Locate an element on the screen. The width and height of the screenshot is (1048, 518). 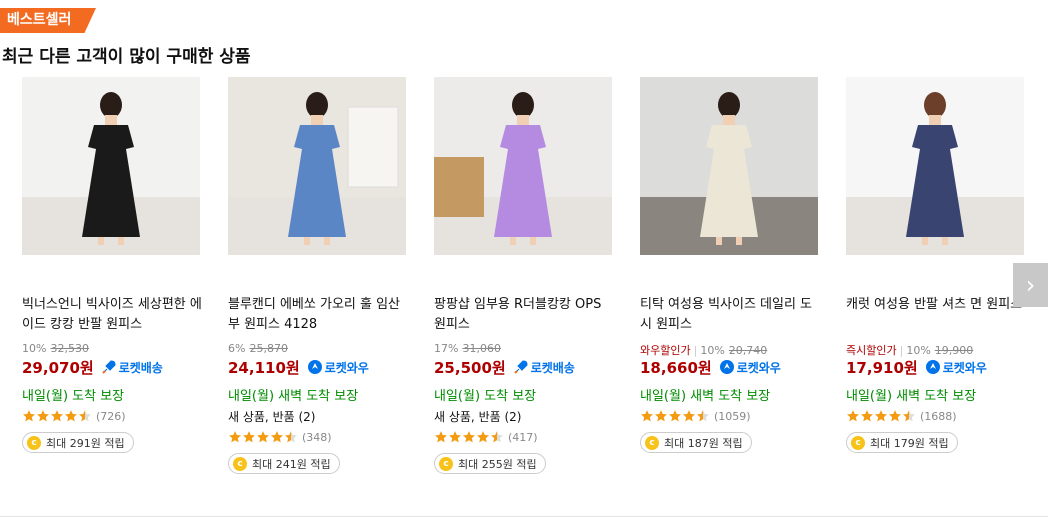
reward-points-label: 최대 255원 적립 is located at coordinates (497, 464).